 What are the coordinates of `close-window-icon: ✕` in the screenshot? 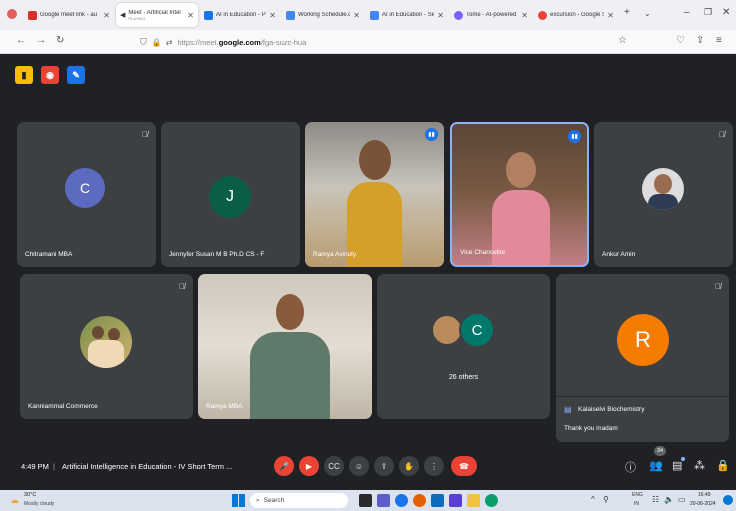 It's located at (726, 12).